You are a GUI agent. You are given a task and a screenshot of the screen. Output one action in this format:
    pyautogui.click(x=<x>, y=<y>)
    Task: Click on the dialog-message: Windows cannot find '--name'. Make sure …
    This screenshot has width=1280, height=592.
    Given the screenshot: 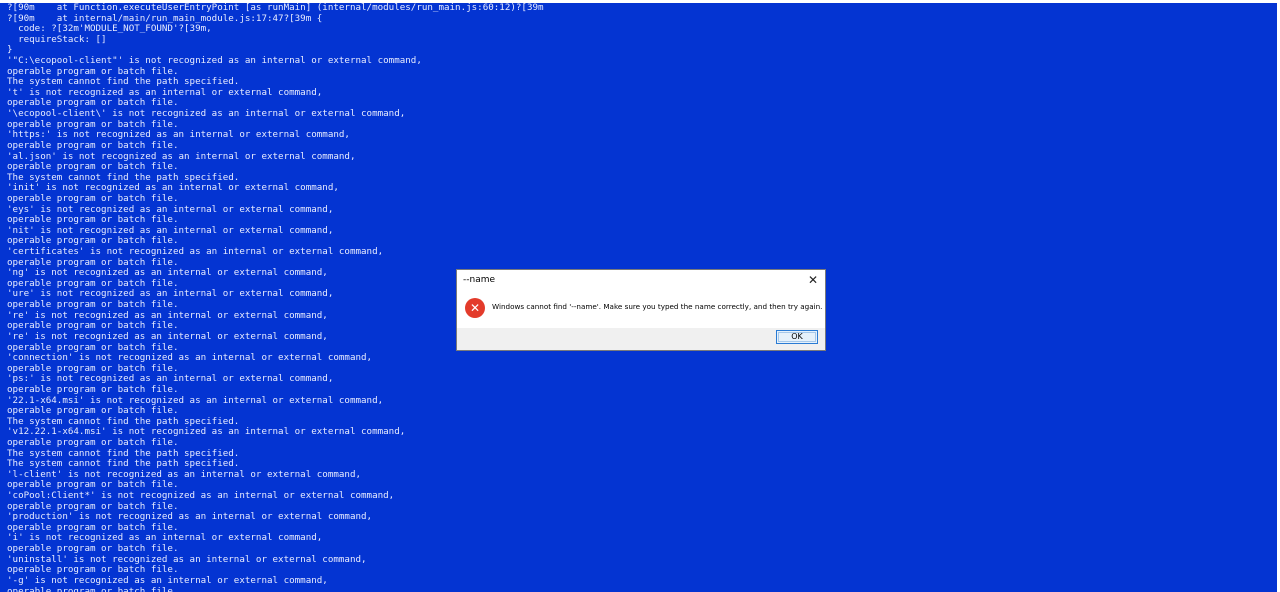 What is the action you would take?
    pyautogui.click(x=657, y=306)
    